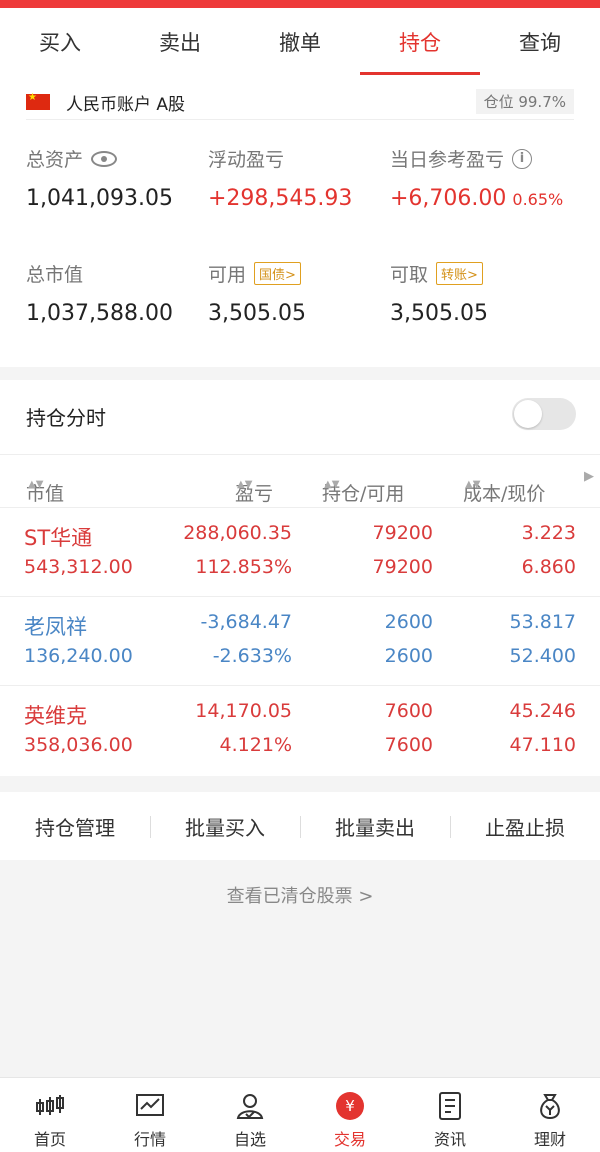 The image size is (600, 1152). Describe the element at coordinates (66, 418) in the screenshot. I see `holdings-timeshare-title: 持仓分时` at that location.